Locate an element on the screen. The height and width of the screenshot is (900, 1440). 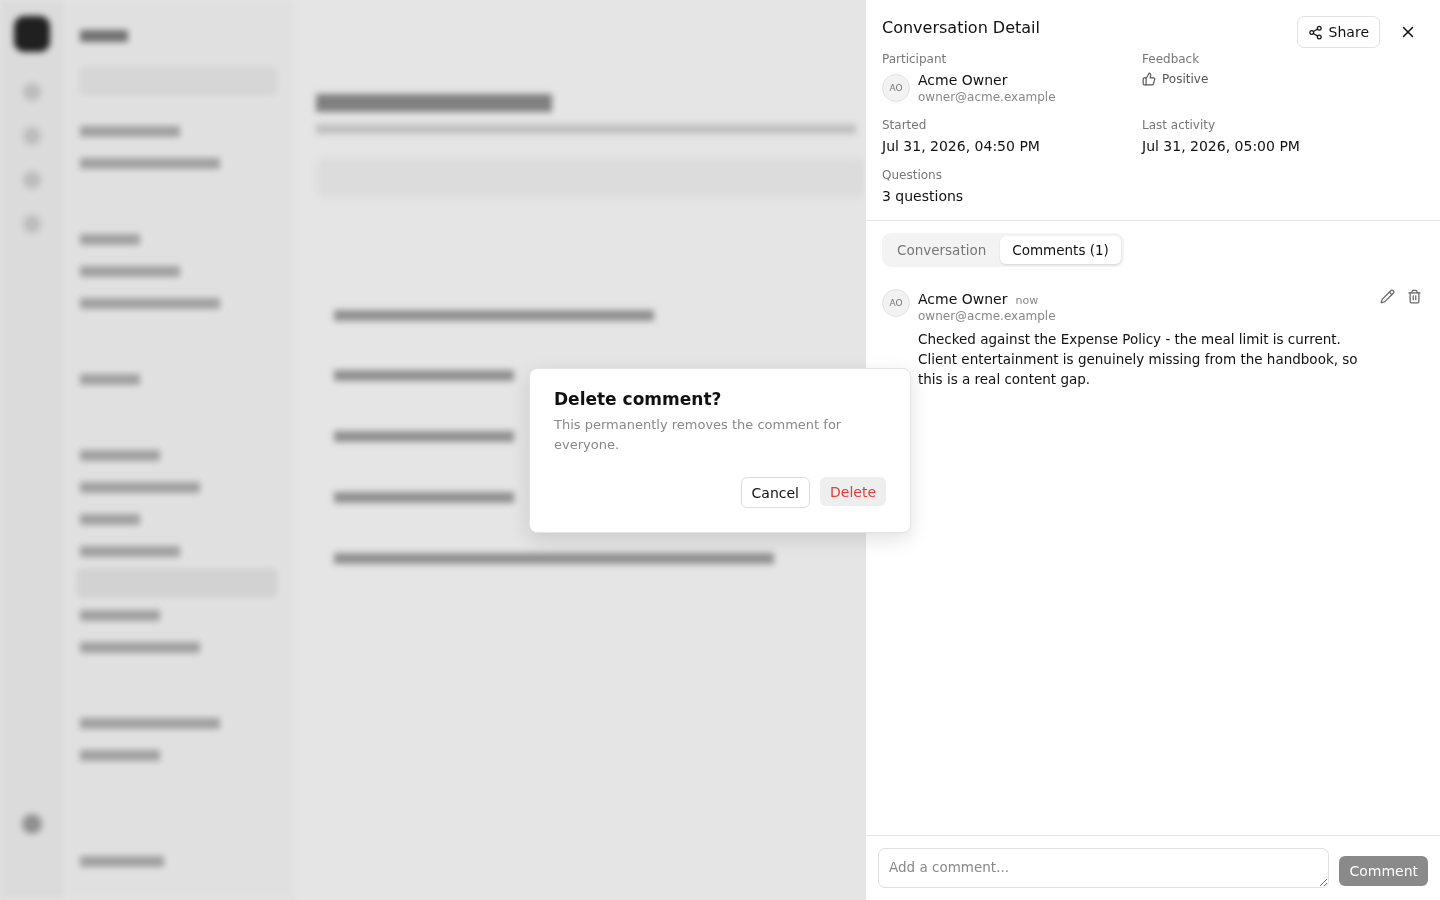
cancel-button: Cancel is located at coordinates (775, 492).